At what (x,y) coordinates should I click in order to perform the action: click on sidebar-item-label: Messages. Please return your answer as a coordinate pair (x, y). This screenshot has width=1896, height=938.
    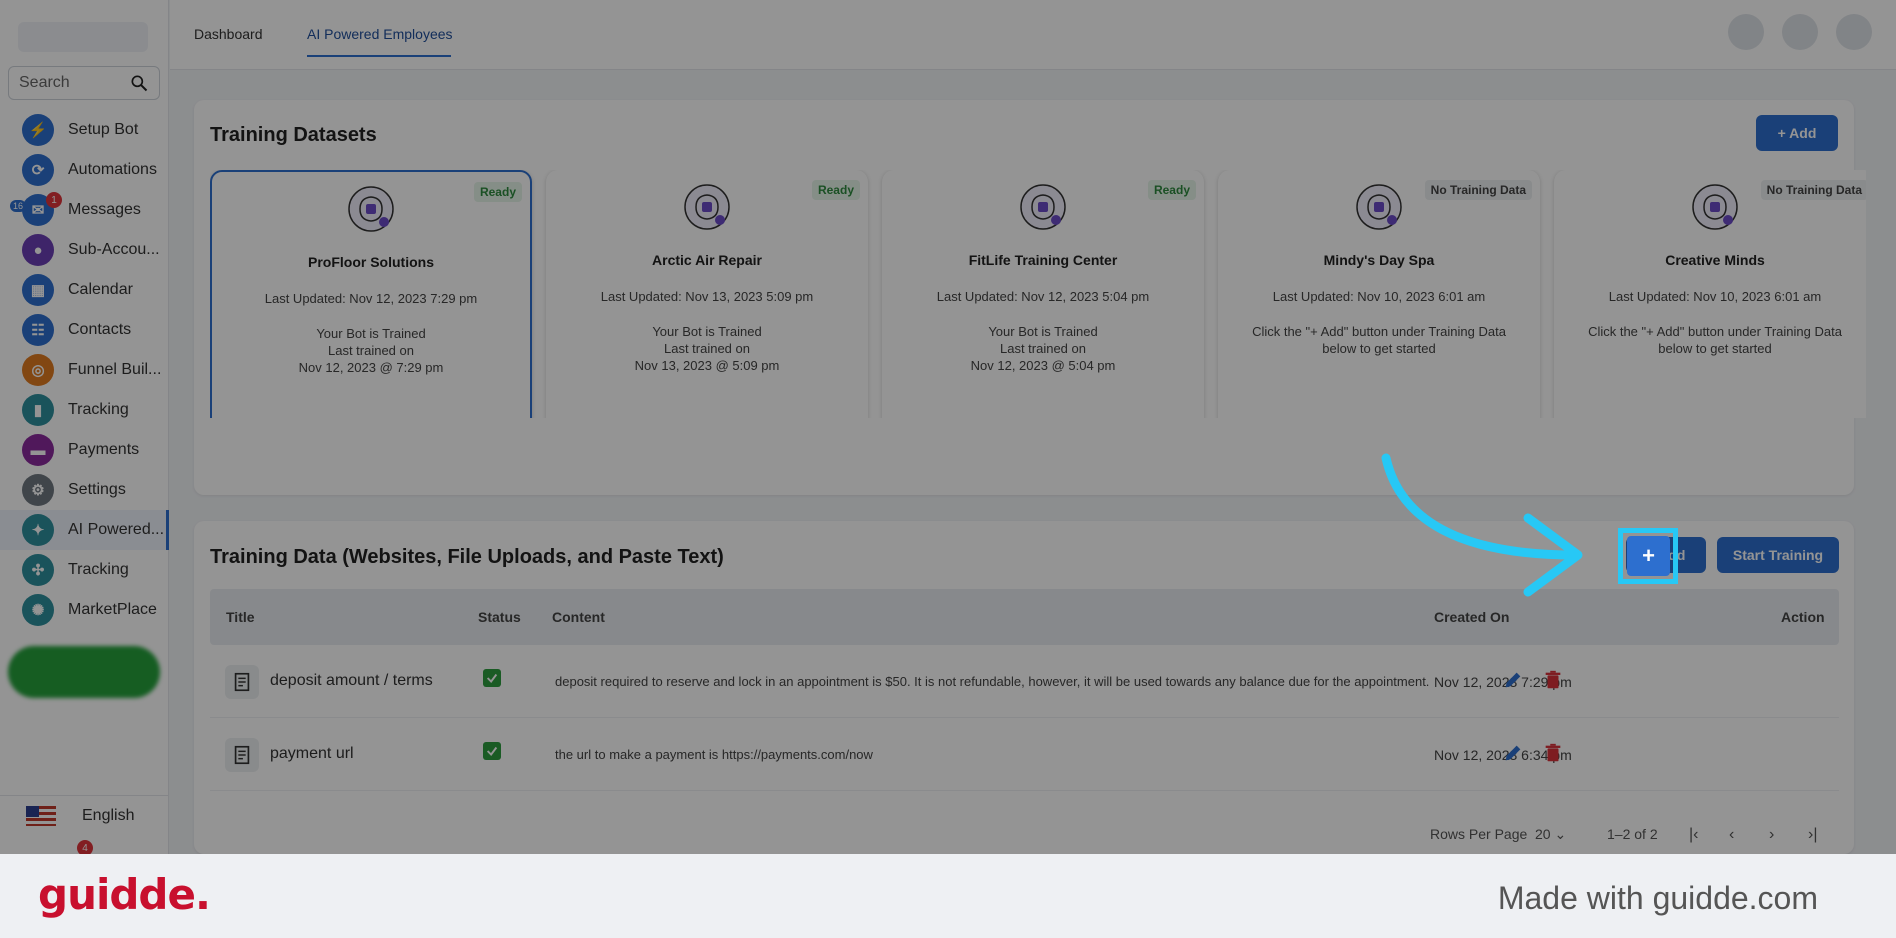
    Looking at the image, I should click on (104, 209).